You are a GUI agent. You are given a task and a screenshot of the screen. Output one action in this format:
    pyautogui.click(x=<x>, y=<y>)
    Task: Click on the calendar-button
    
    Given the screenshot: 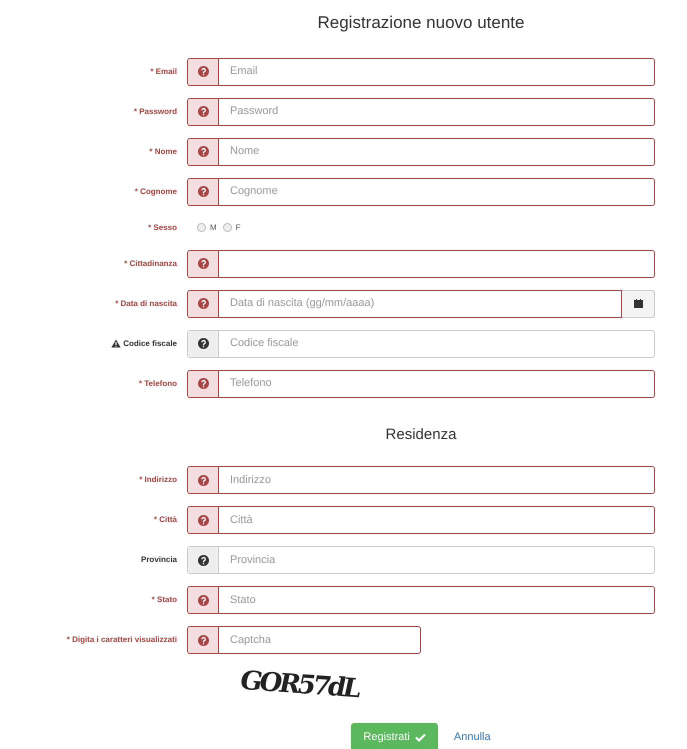 What is the action you would take?
    pyautogui.click(x=638, y=304)
    